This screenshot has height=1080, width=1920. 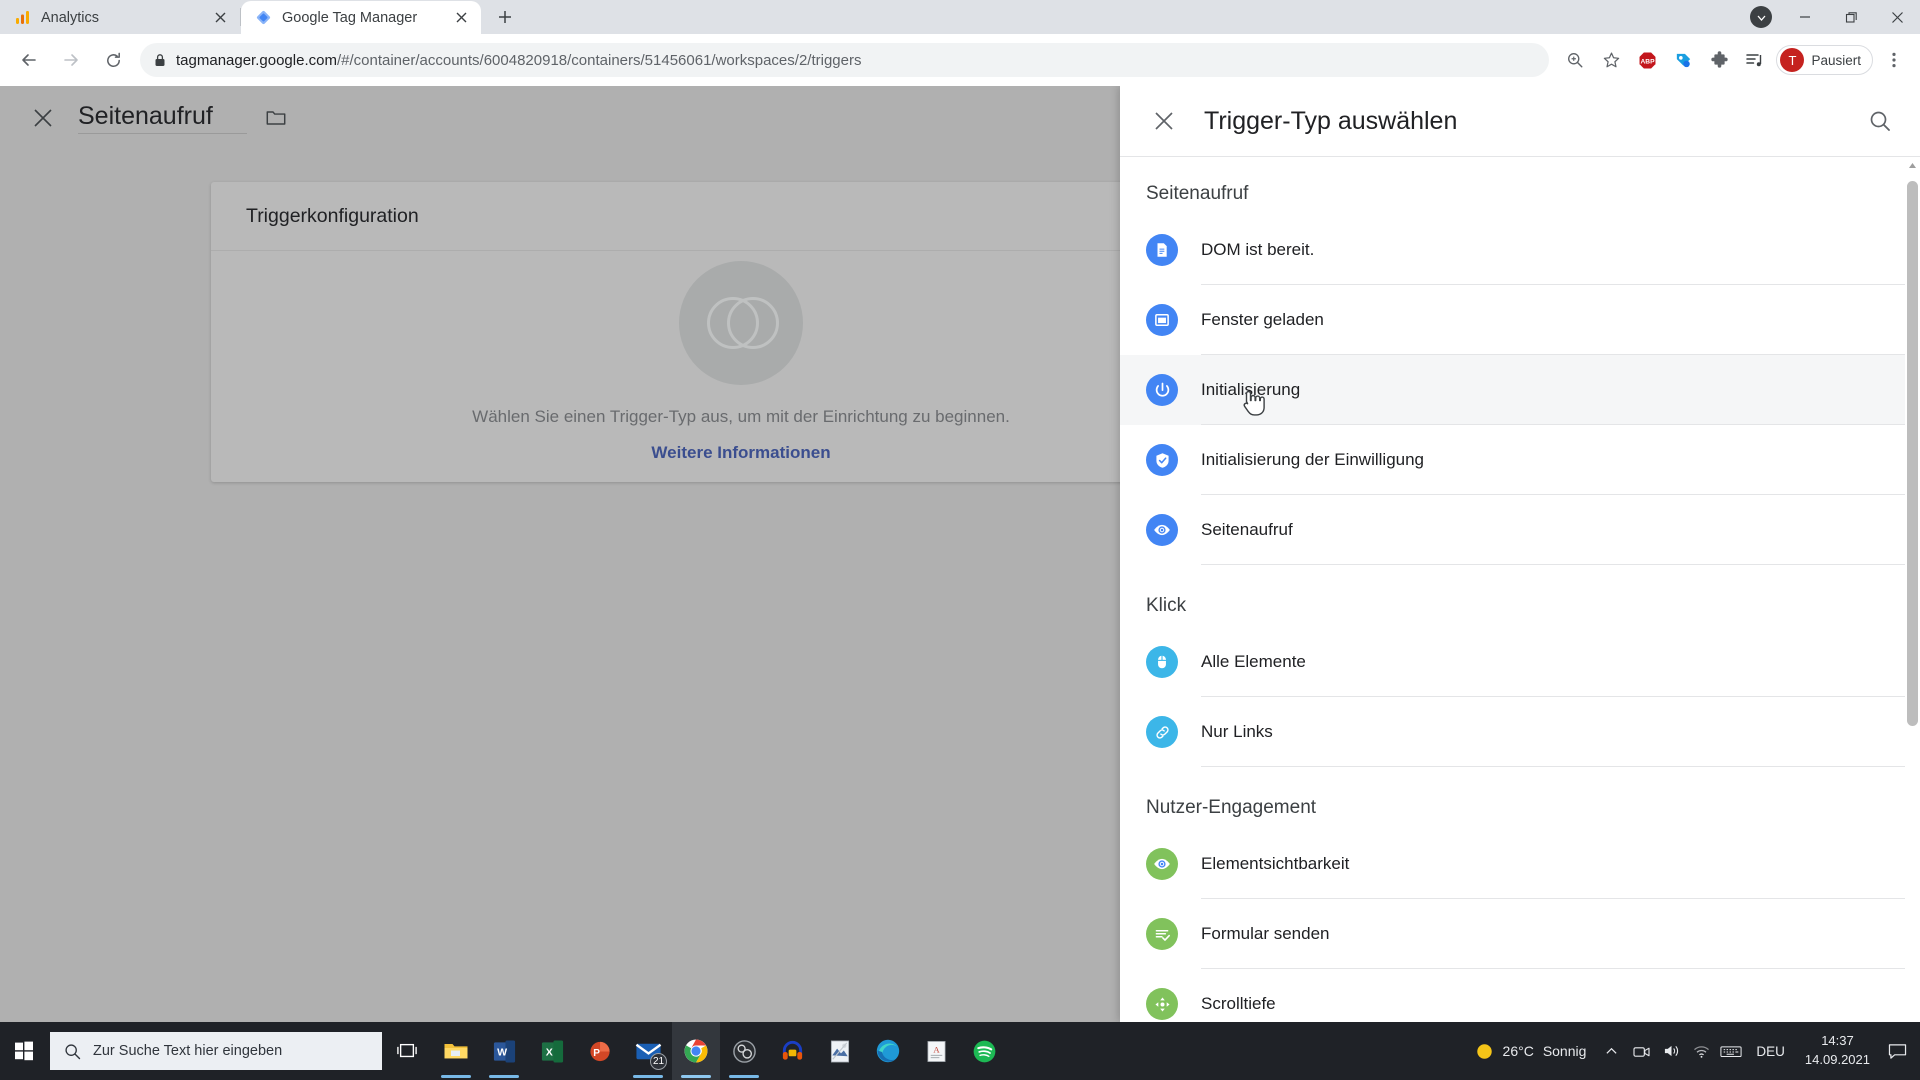 I want to click on trigger-name-input: Seitenaufruf, so click(x=162, y=118).